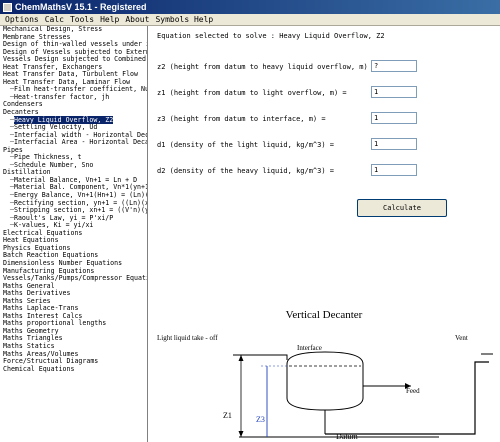 This screenshot has width=500, height=442. What do you see at coordinates (394, 92) in the screenshot?
I see `z1-input: 1` at bounding box center [394, 92].